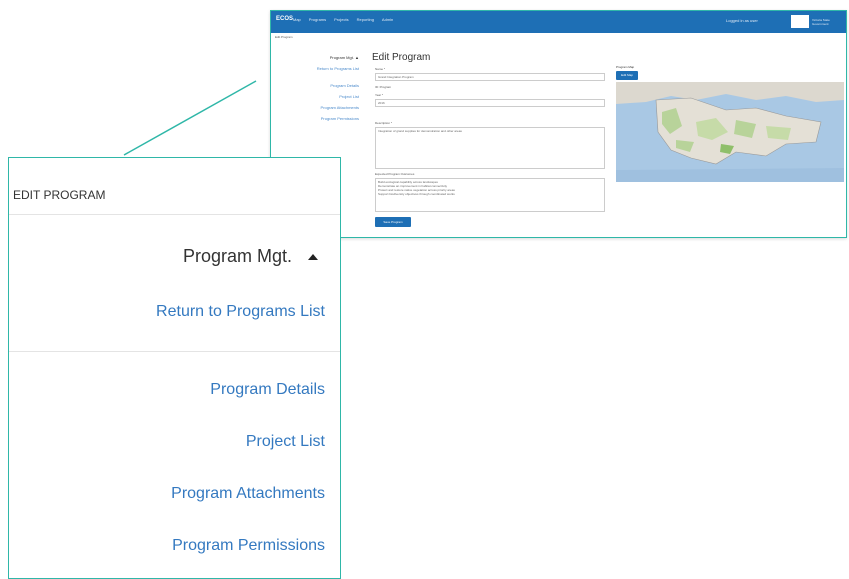 This screenshot has width=849, height=579. I want to click on victoria-logo: Victoria State Government, so click(815, 21).